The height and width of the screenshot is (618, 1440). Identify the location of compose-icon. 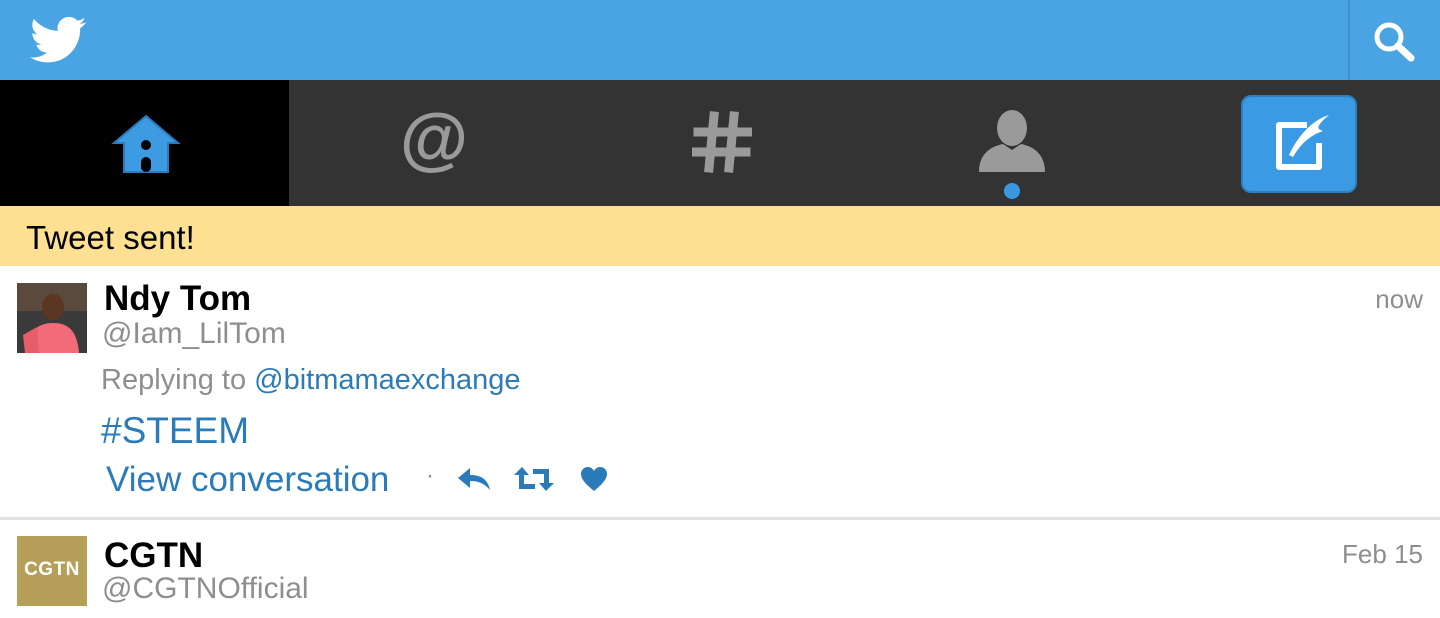
(1302, 142).